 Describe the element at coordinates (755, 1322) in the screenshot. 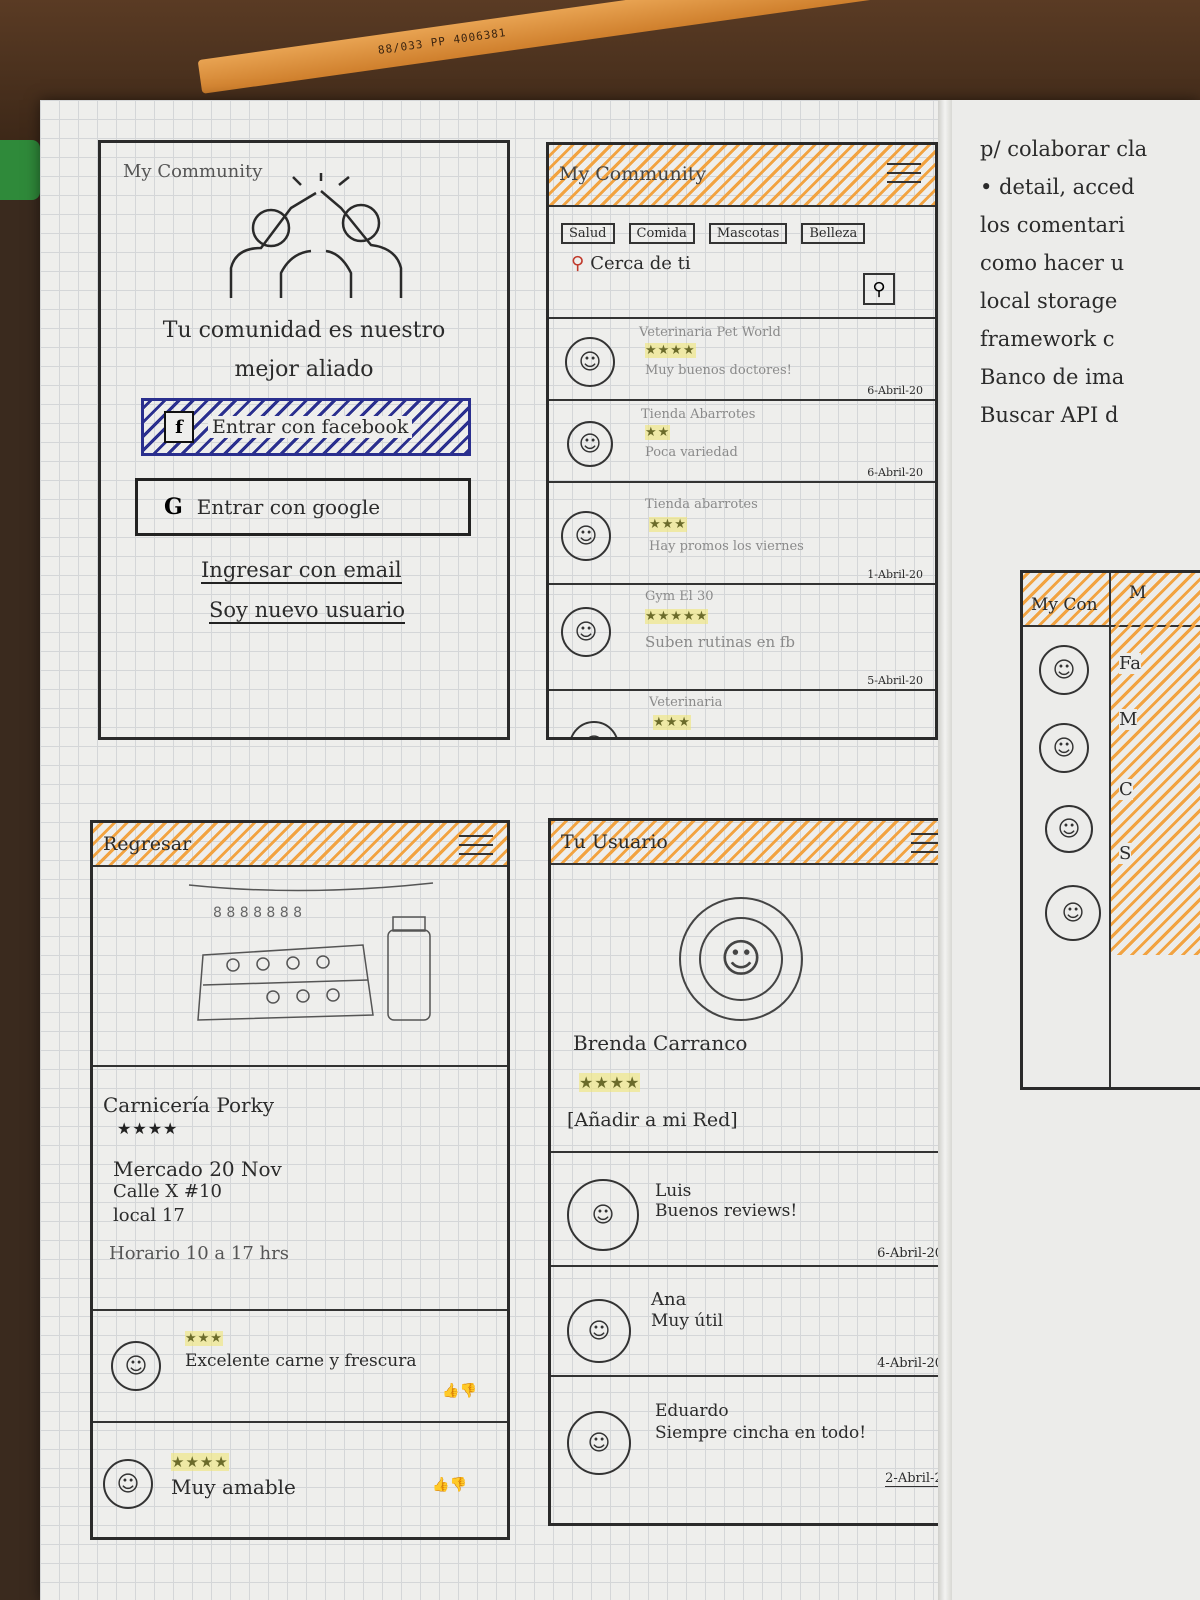

I see `contact-item: Ana Muy útil 4-Abril-20` at that location.